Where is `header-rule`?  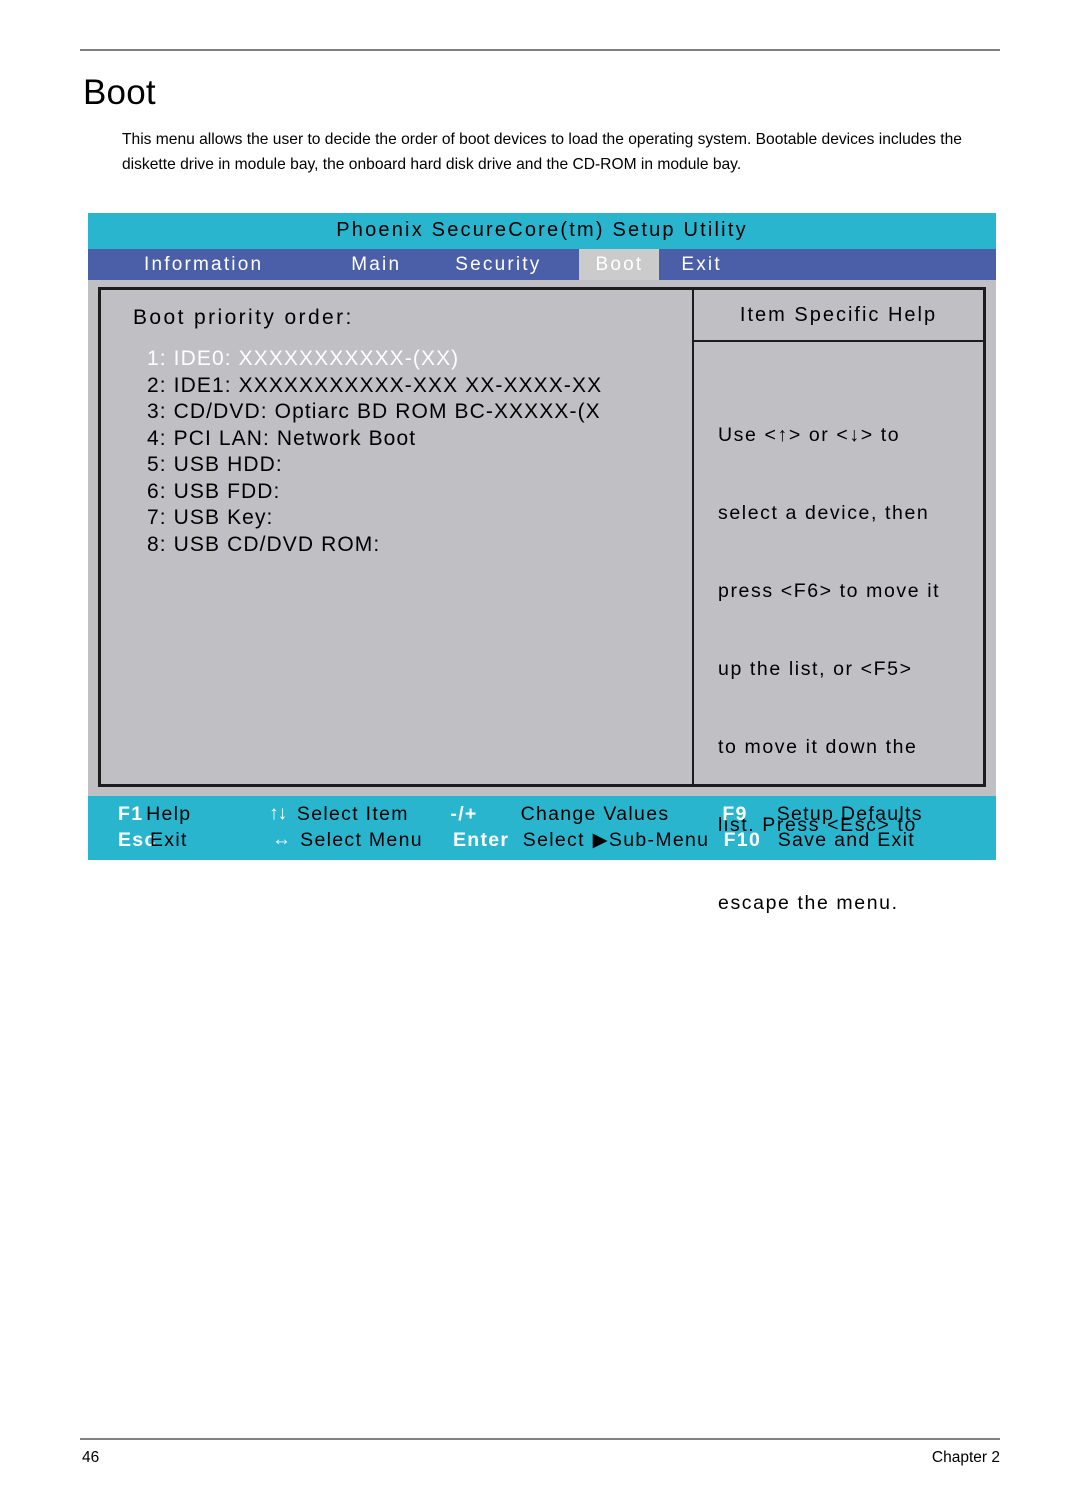
header-rule is located at coordinates (540, 50).